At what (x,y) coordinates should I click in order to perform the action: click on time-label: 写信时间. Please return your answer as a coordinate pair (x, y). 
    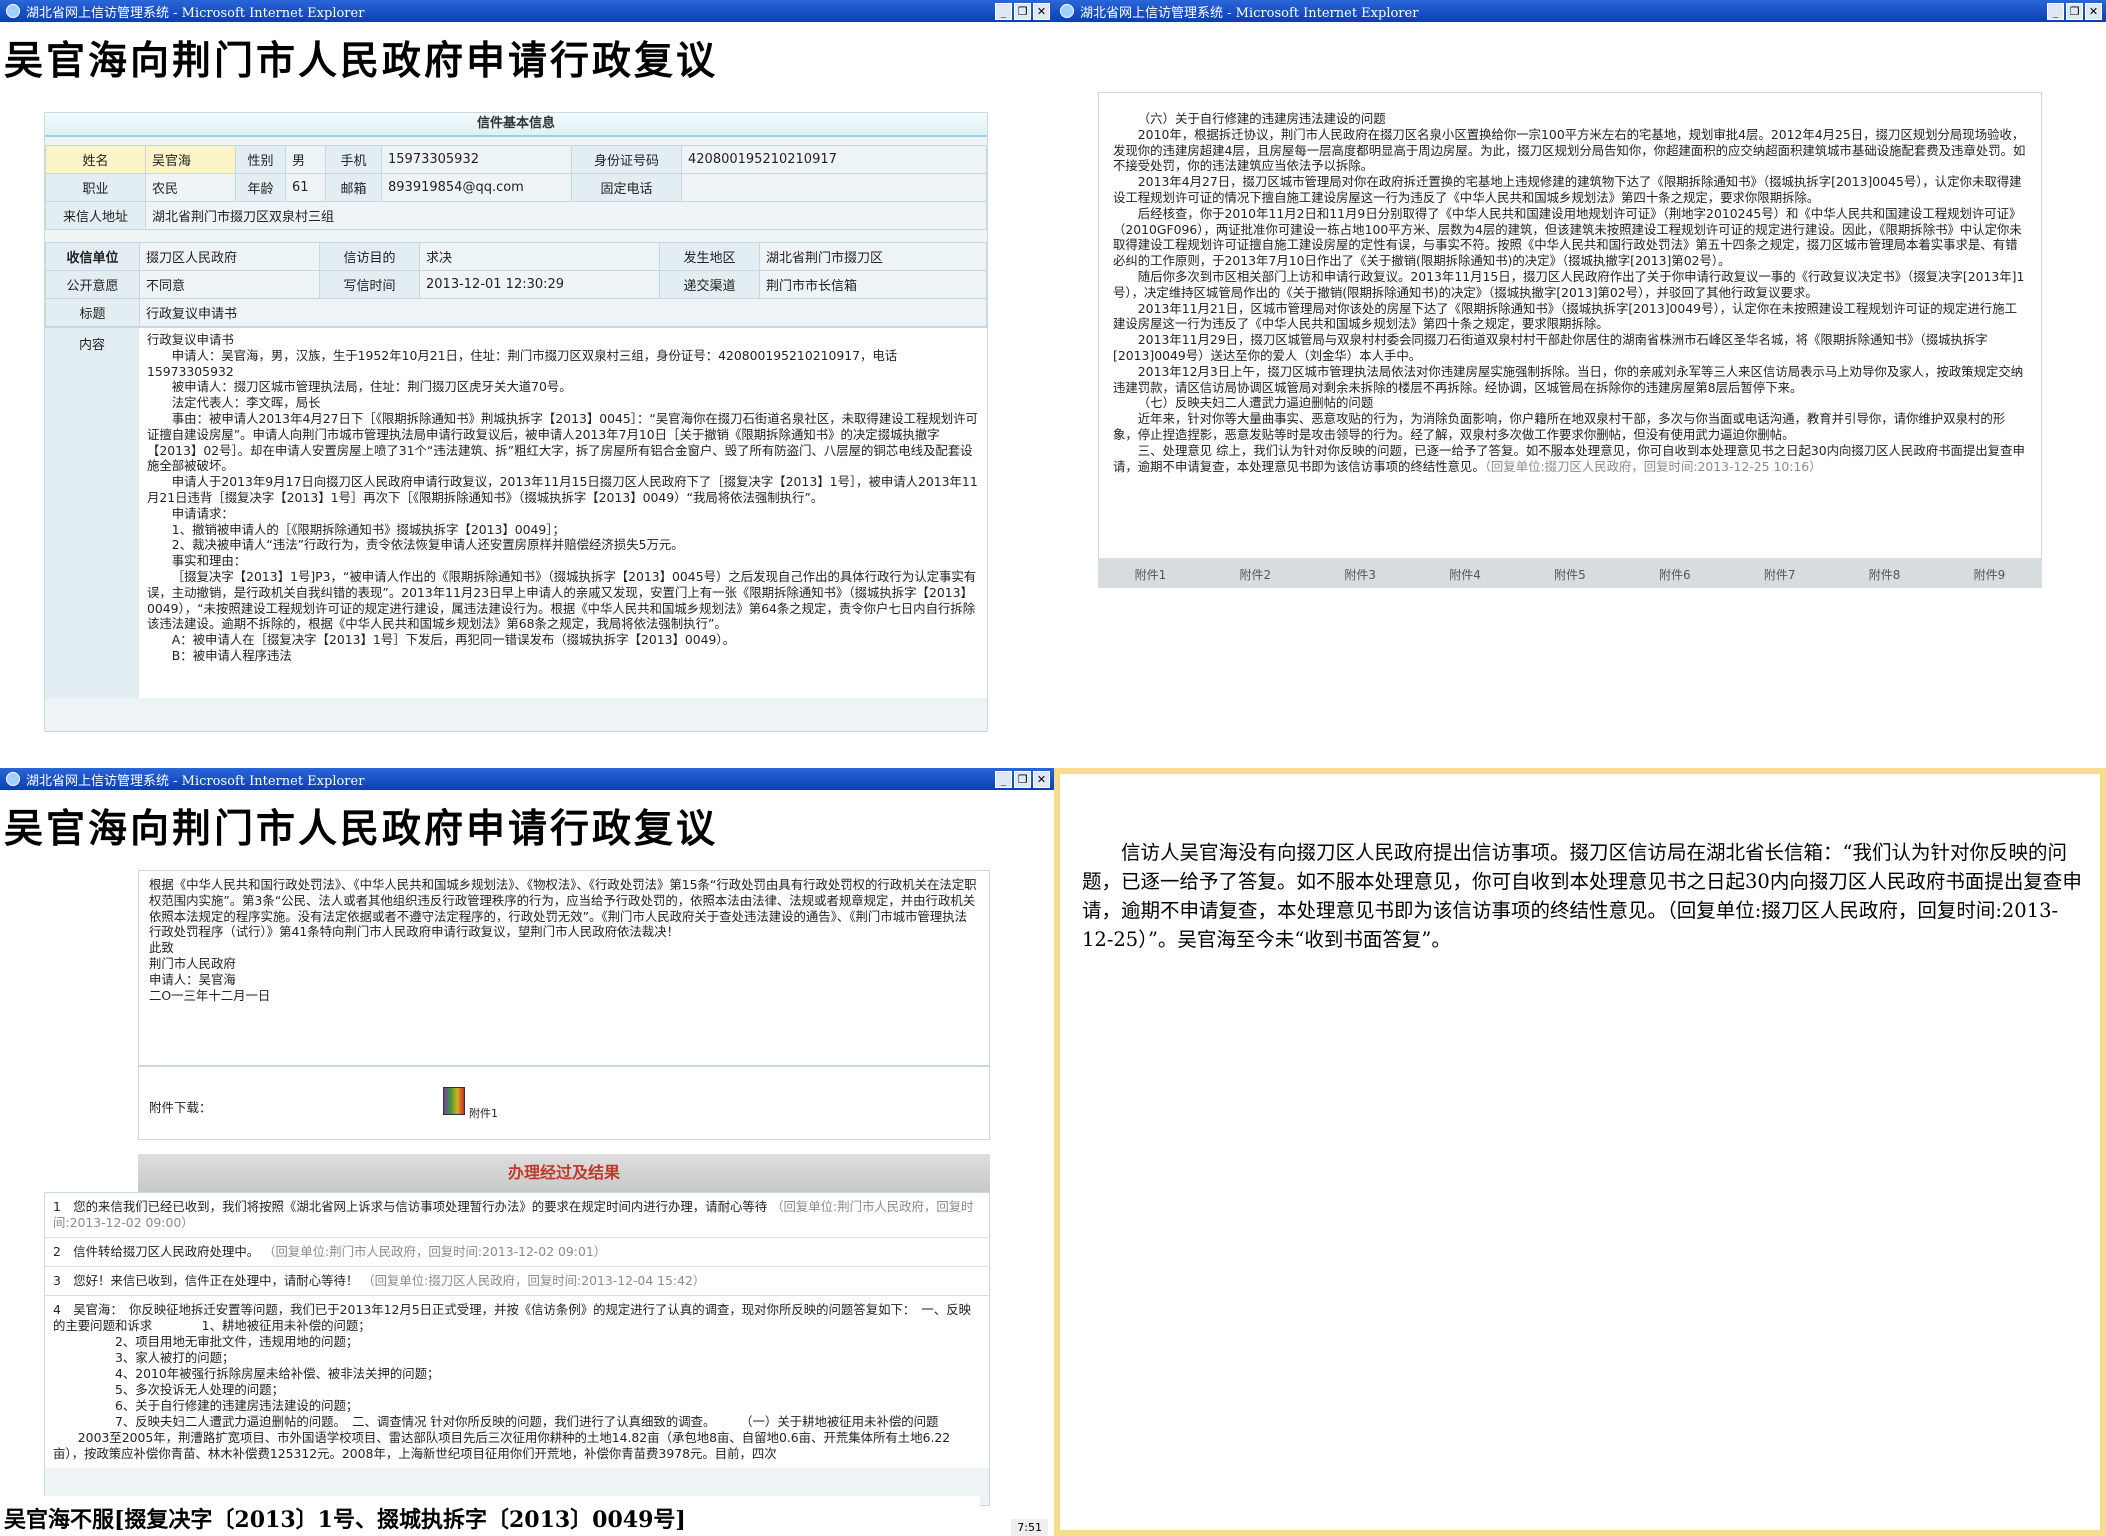
    Looking at the image, I should click on (369, 284).